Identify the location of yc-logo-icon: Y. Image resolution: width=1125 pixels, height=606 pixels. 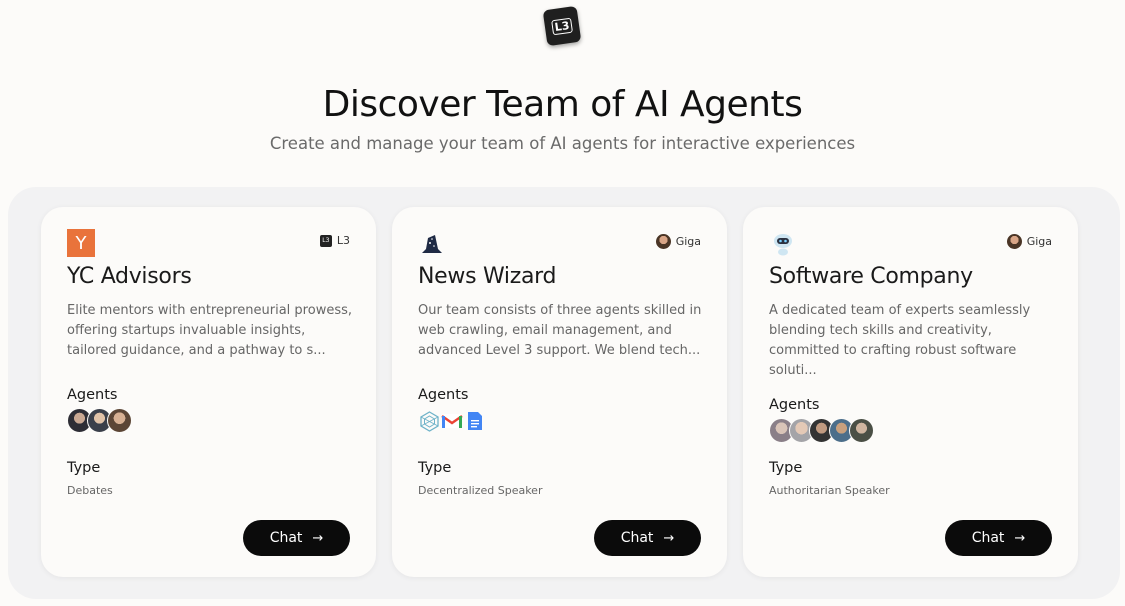
(81, 243).